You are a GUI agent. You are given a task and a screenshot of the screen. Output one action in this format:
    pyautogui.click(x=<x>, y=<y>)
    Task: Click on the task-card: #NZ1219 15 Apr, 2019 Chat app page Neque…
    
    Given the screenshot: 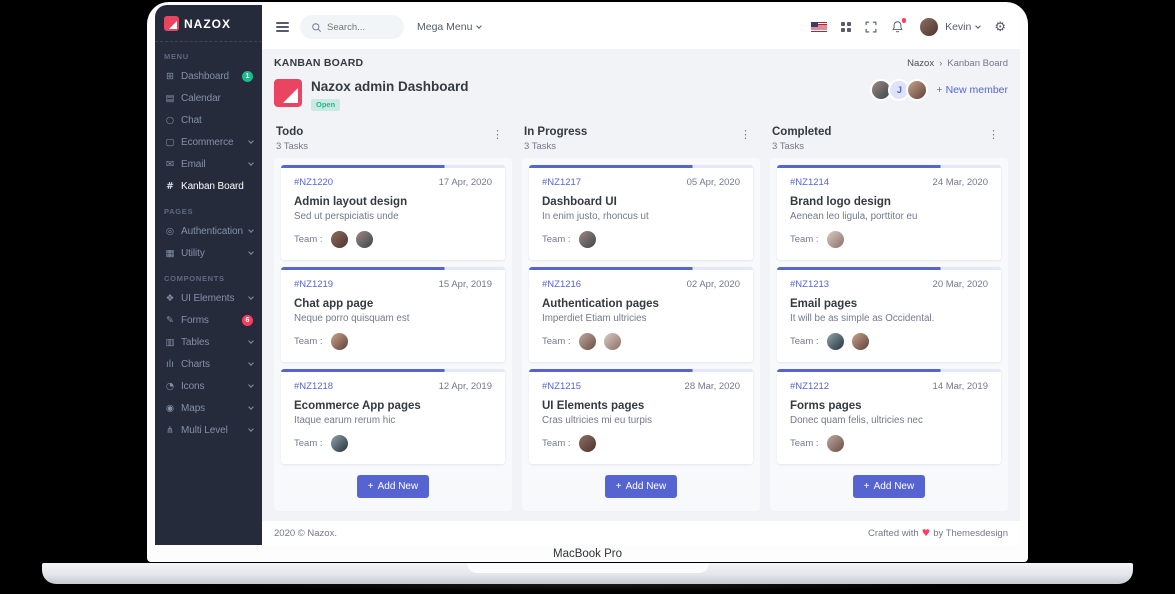 What is the action you would take?
    pyautogui.click(x=393, y=314)
    